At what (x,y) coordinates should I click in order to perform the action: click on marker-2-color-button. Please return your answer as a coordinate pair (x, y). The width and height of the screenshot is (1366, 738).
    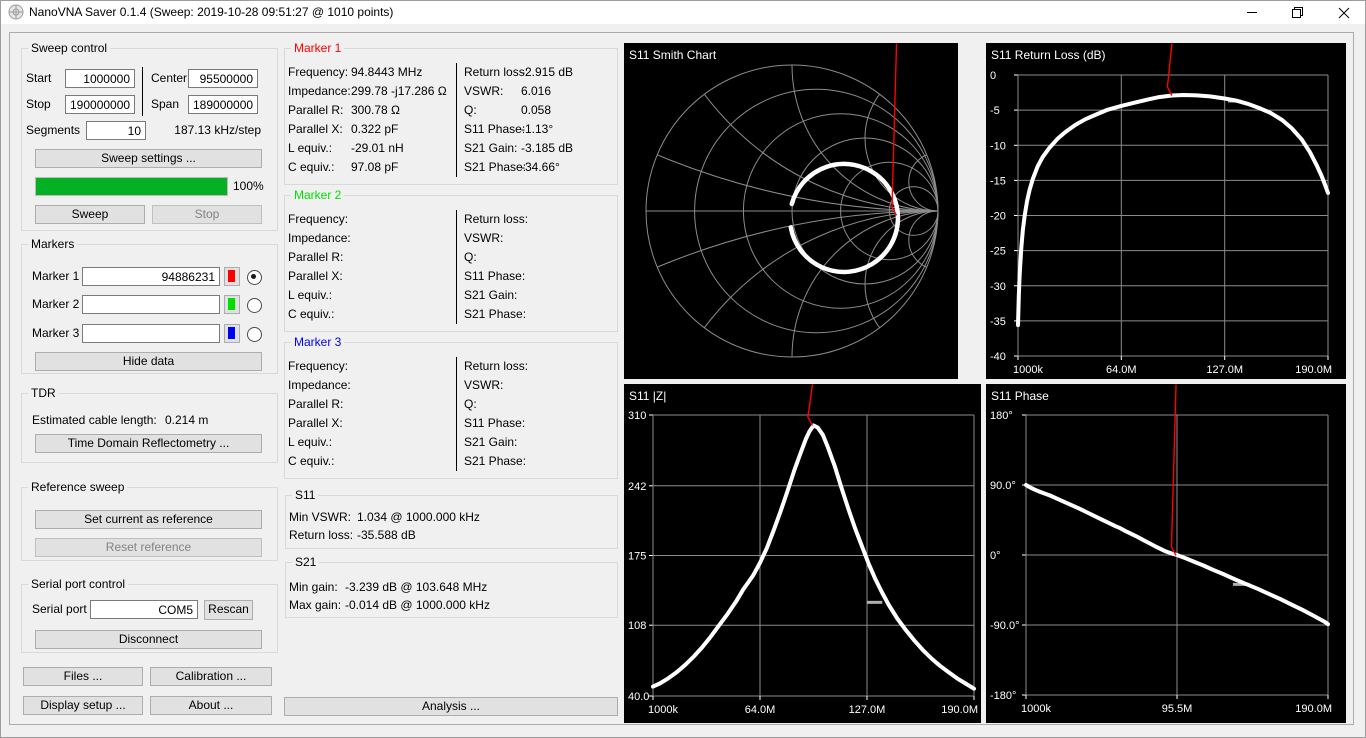
    Looking at the image, I should click on (232, 304).